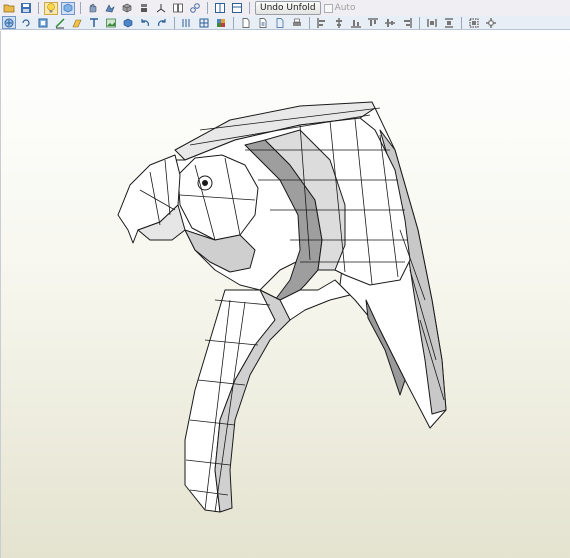  What do you see at coordinates (204, 22) in the screenshot?
I see `grid-icon` at bounding box center [204, 22].